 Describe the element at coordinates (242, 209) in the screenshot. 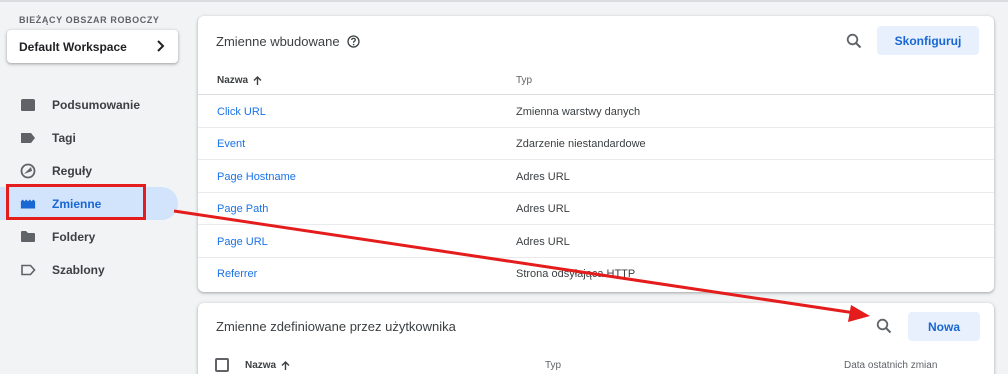

I see `variable-name-link: Page Path` at that location.